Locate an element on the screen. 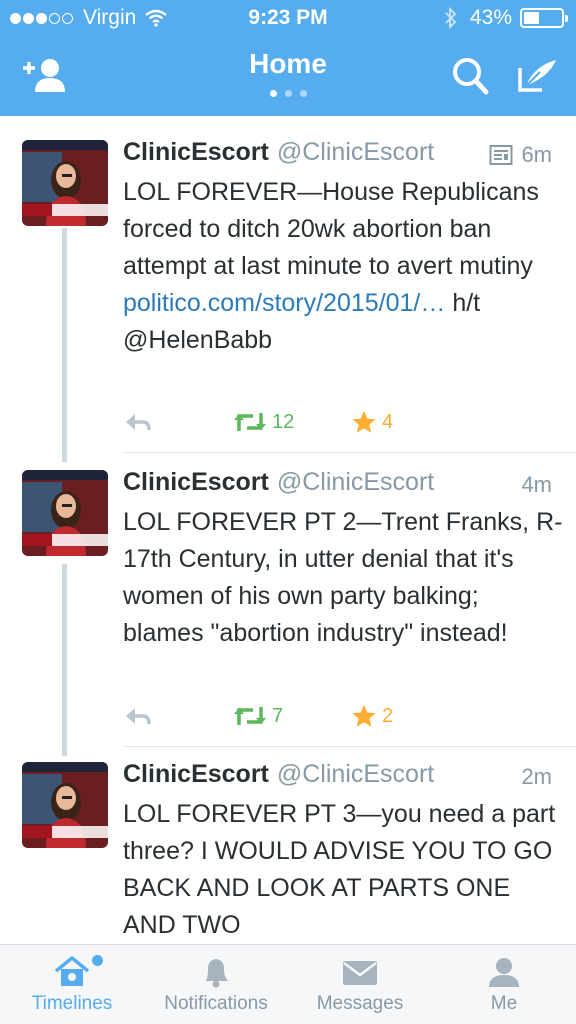 The height and width of the screenshot is (1024, 576). battery-icon is located at coordinates (544, 18).